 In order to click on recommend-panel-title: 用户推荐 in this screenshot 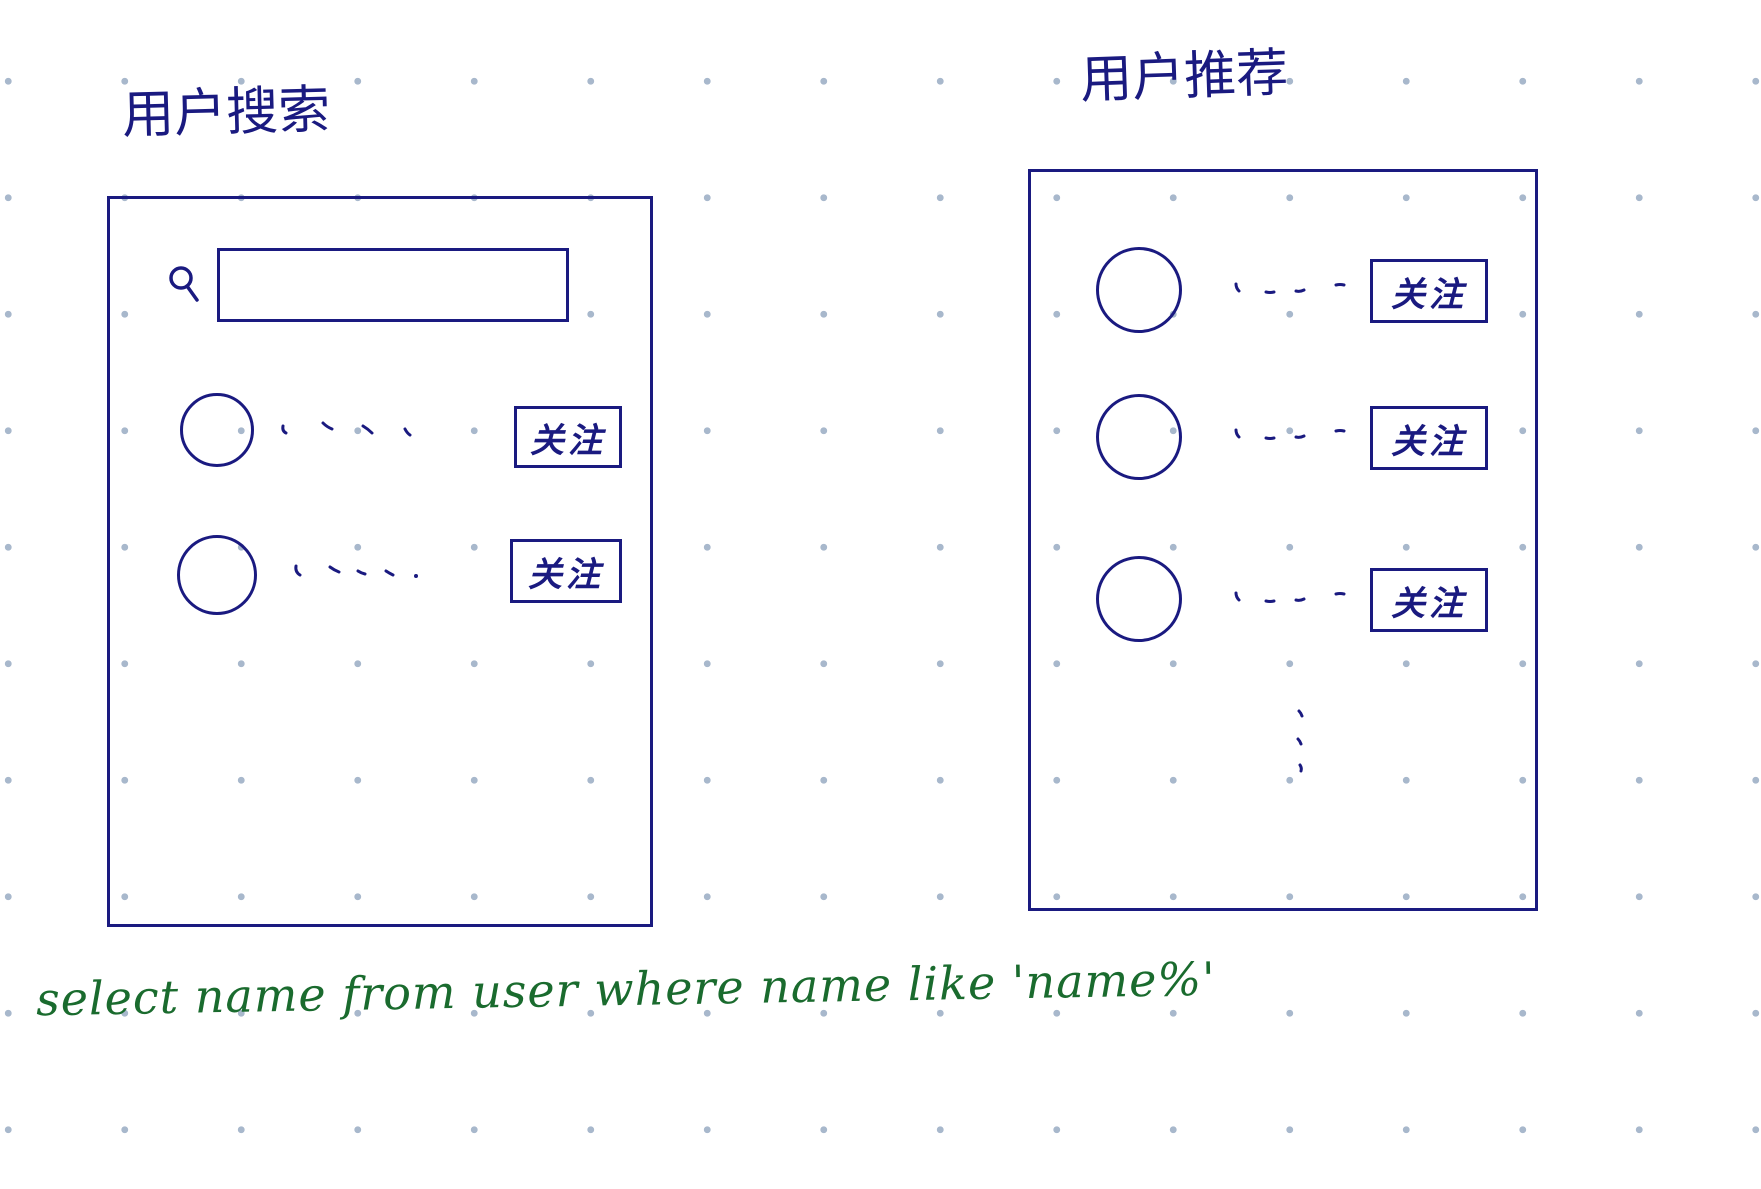, I will do `click(1184, 77)`.